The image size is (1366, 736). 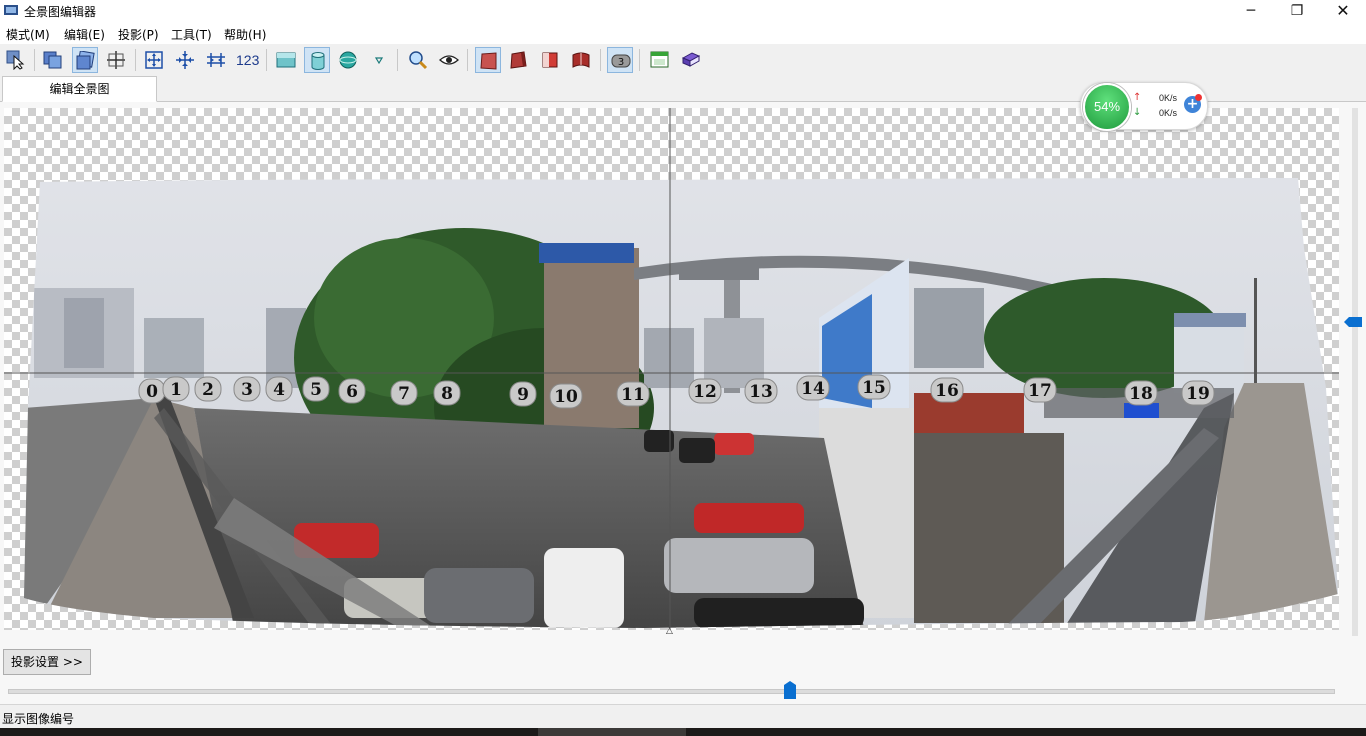 What do you see at coordinates (1198, 393) in the screenshot?
I see `image-number-label: 19` at bounding box center [1198, 393].